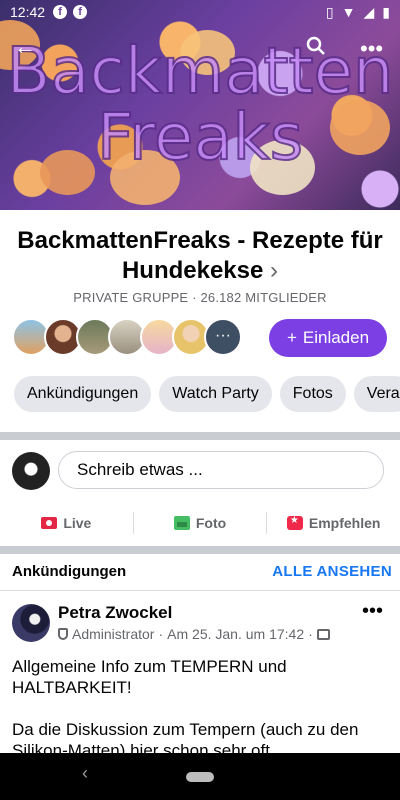  What do you see at coordinates (369, 11) in the screenshot?
I see `signal-icon: ◢` at bounding box center [369, 11].